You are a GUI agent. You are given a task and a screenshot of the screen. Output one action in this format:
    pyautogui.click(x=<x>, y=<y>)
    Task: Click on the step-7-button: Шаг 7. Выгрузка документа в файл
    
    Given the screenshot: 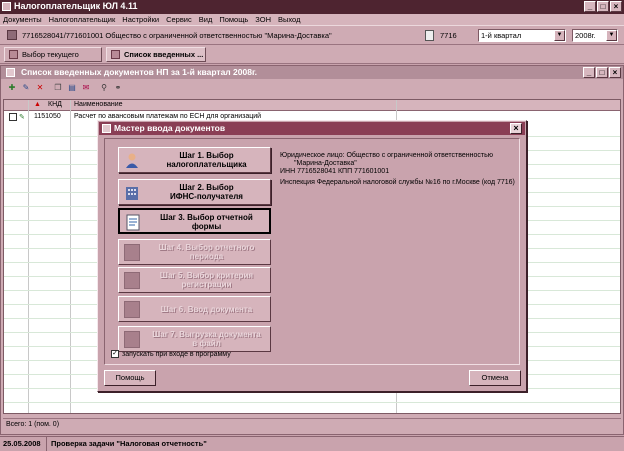 What is the action you would take?
    pyautogui.click(x=194, y=339)
    